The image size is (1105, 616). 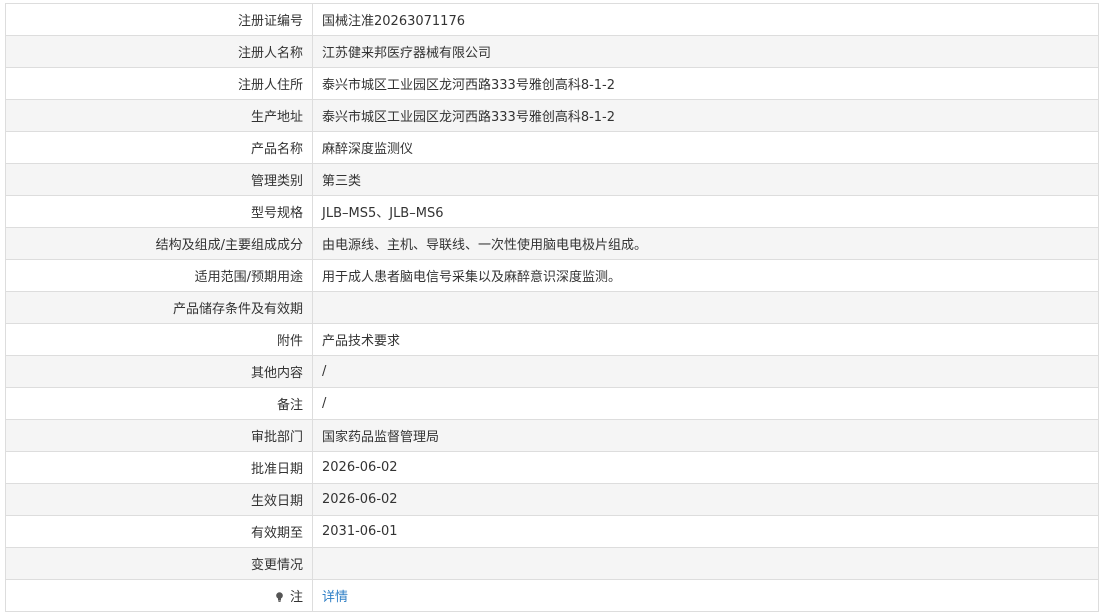 What do you see at coordinates (705, 147) in the screenshot?
I see `value-product-name: 麻醉深度监测仪` at bounding box center [705, 147].